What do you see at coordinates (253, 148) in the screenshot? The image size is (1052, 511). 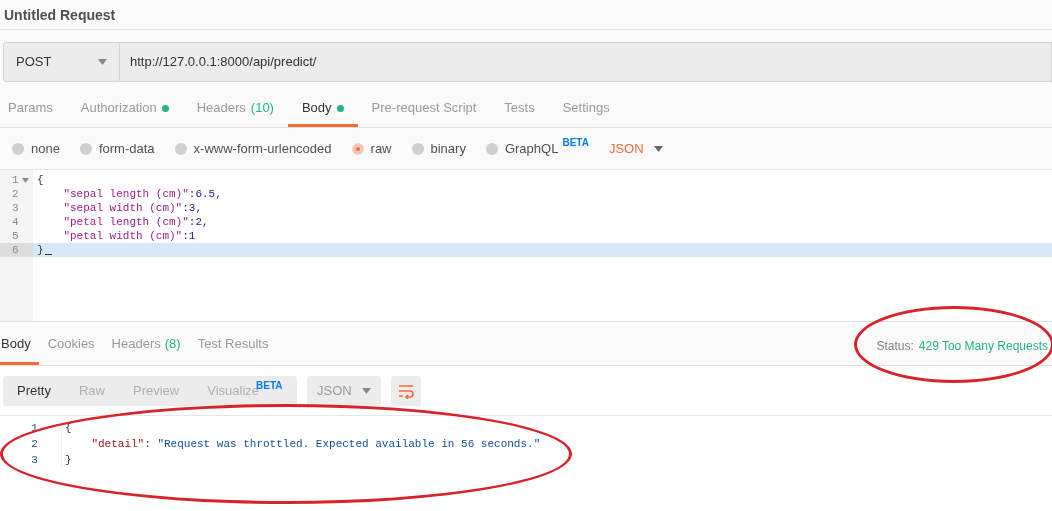 I see `body-type-radio: x-www-form-urlencoded` at bounding box center [253, 148].